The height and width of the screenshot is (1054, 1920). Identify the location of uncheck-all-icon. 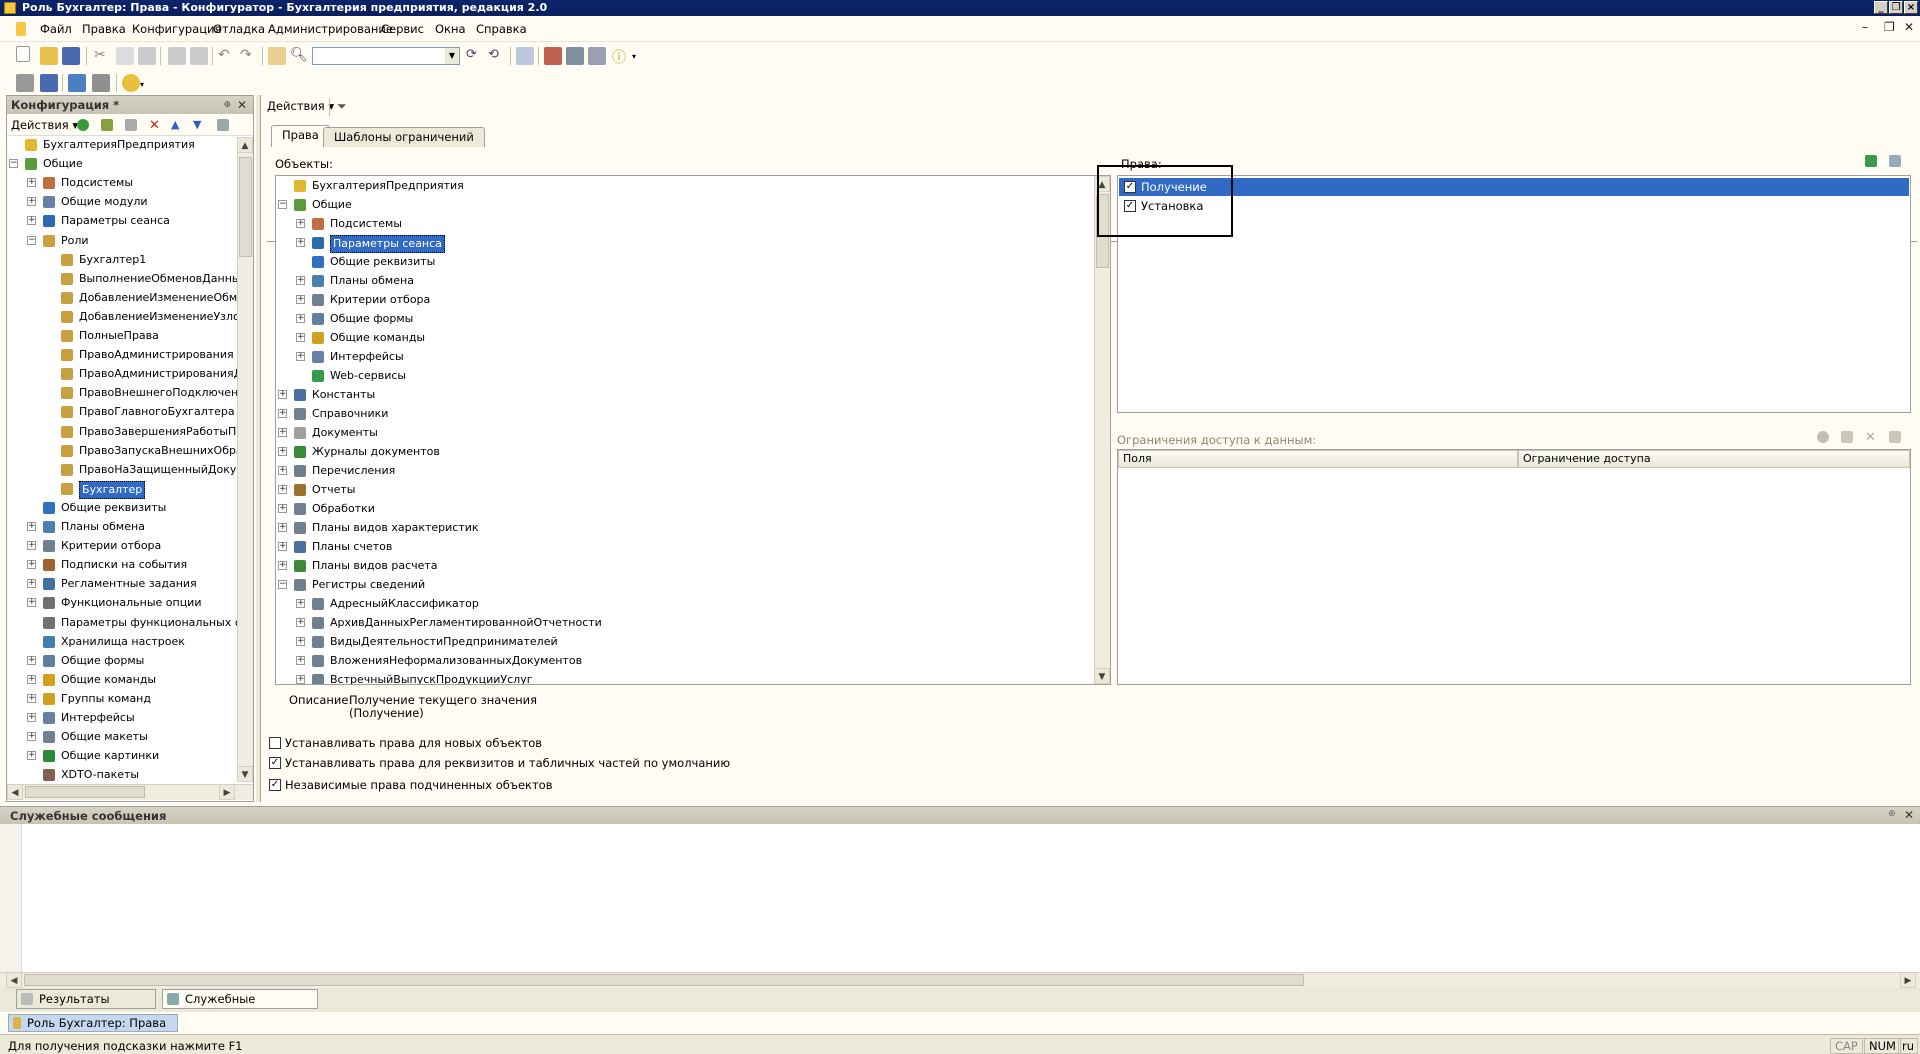
(1895, 161).